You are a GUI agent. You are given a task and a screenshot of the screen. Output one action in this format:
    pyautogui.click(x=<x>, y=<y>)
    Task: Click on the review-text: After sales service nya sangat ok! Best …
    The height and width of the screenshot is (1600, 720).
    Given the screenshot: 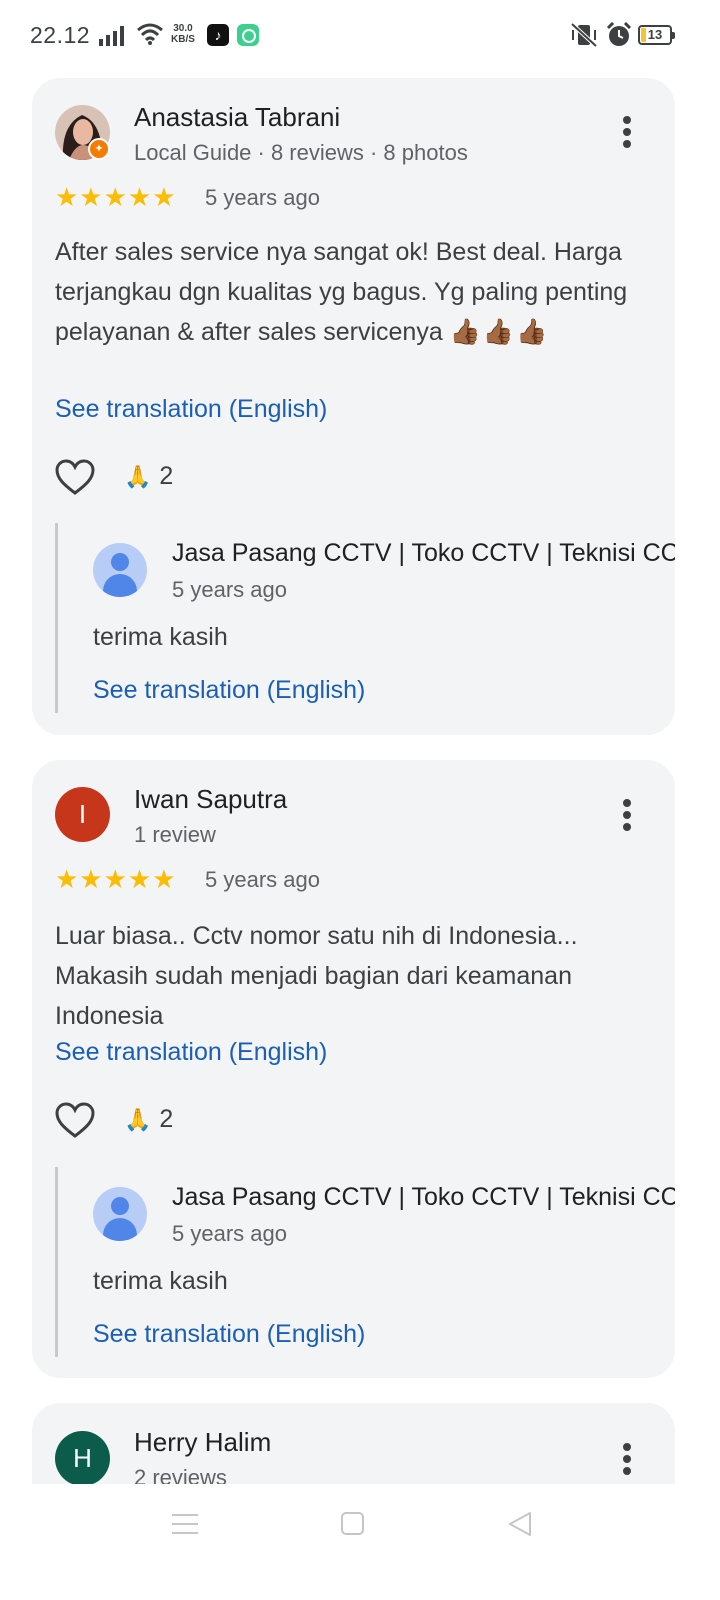 What is the action you would take?
    pyautogui.click(x=355, y=292)
    